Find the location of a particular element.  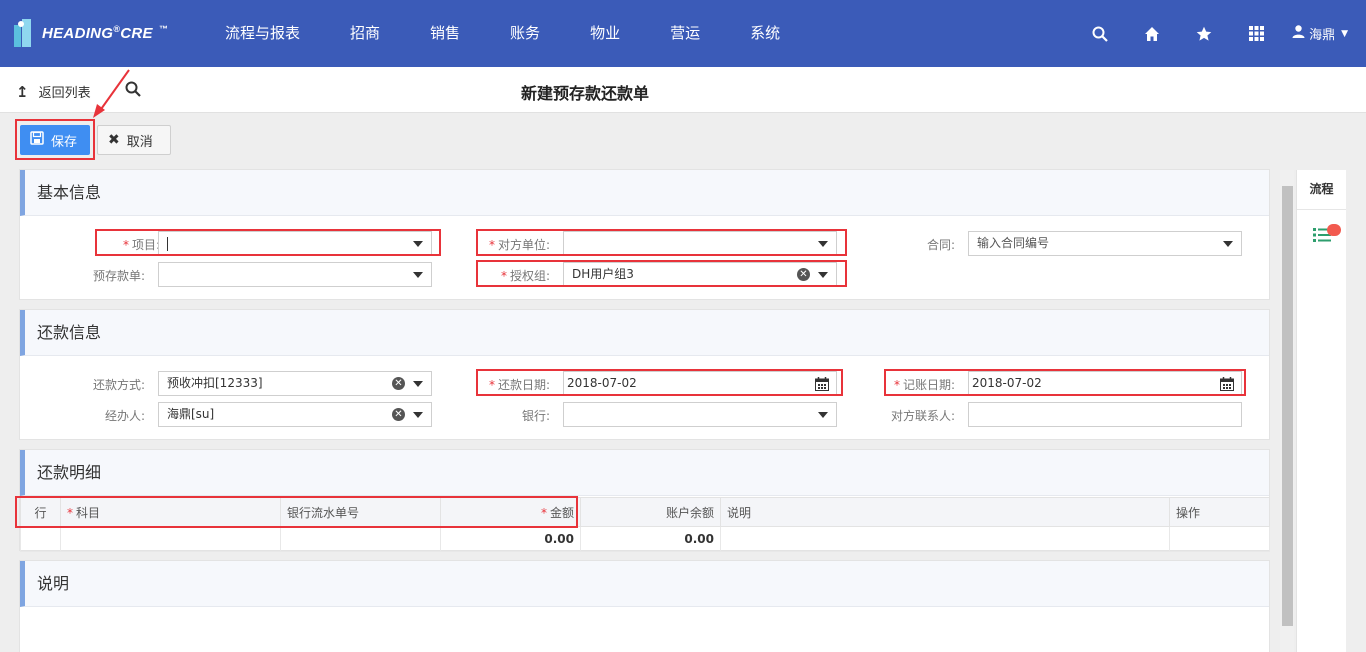

handler-select: 海鼎[su] ✕ is located at coordinates (295, 414).